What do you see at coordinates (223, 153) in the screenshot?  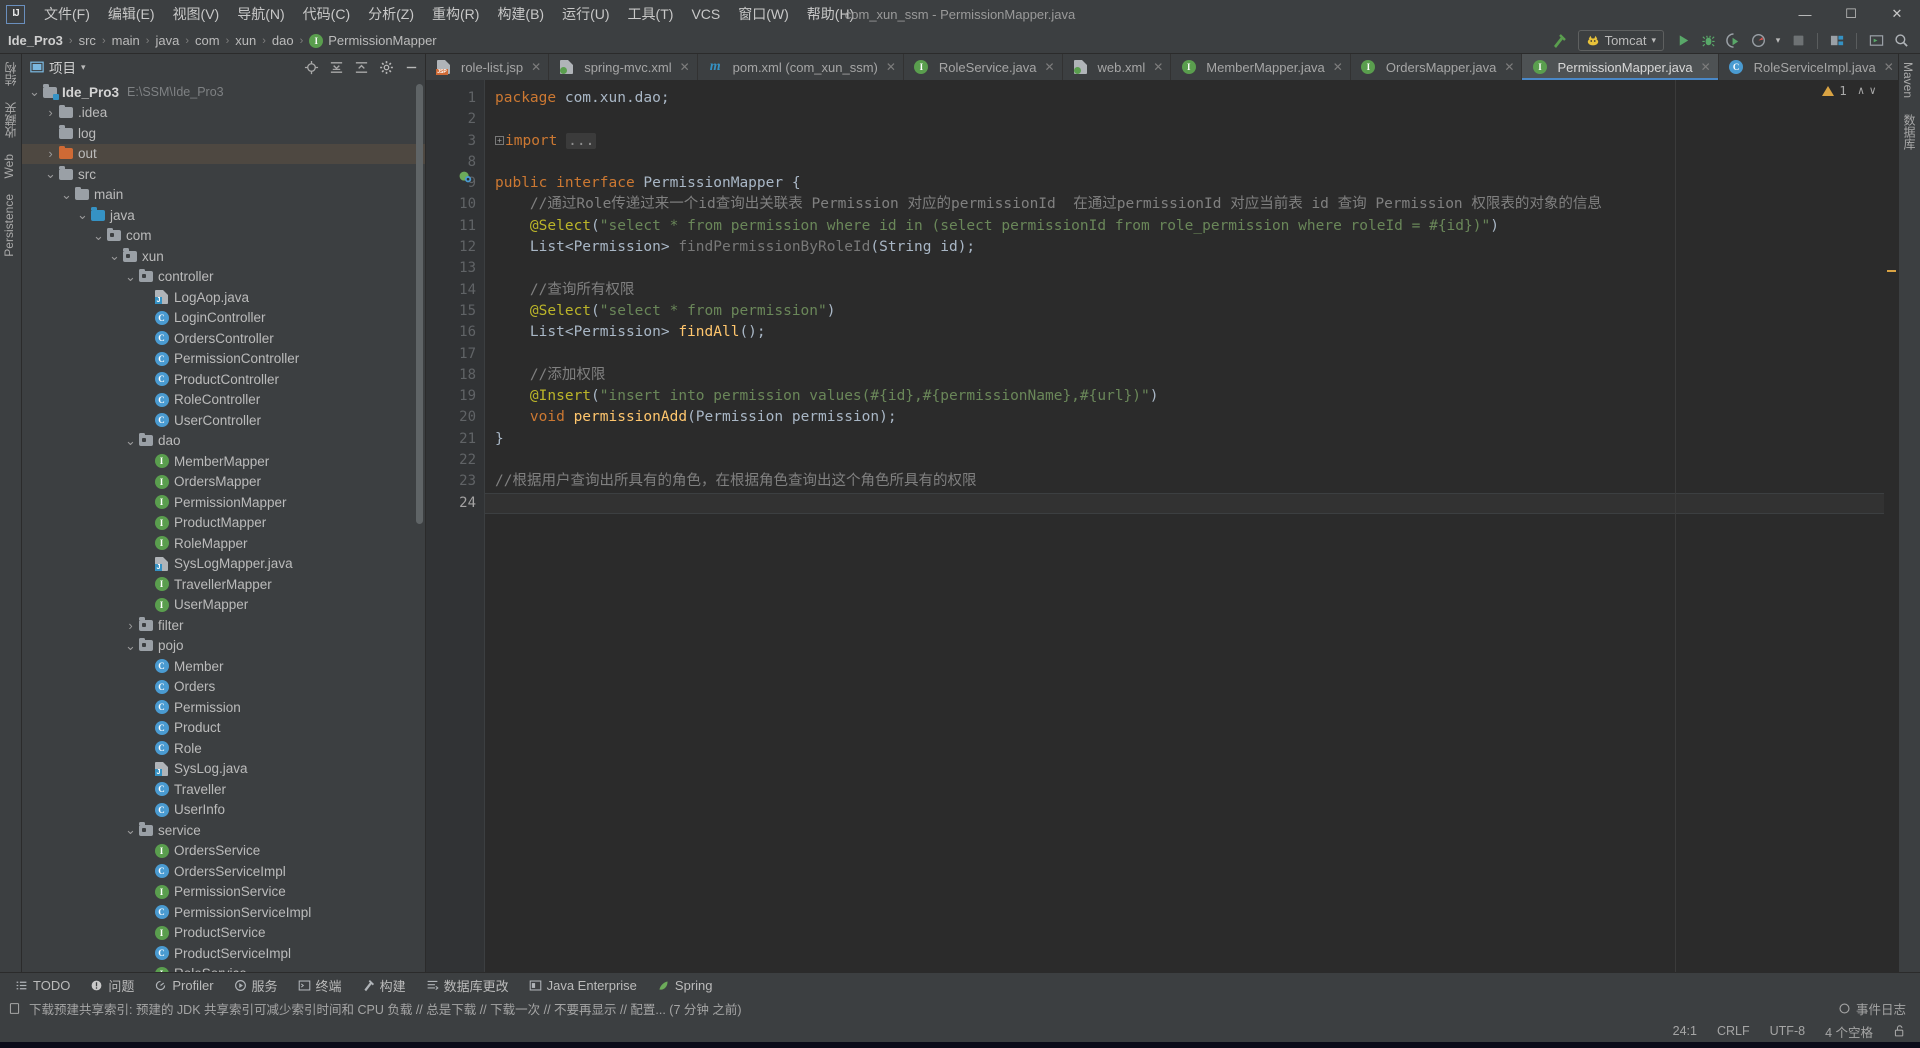 I see `tree-node-out: › out` at bounding box center [223, 153].